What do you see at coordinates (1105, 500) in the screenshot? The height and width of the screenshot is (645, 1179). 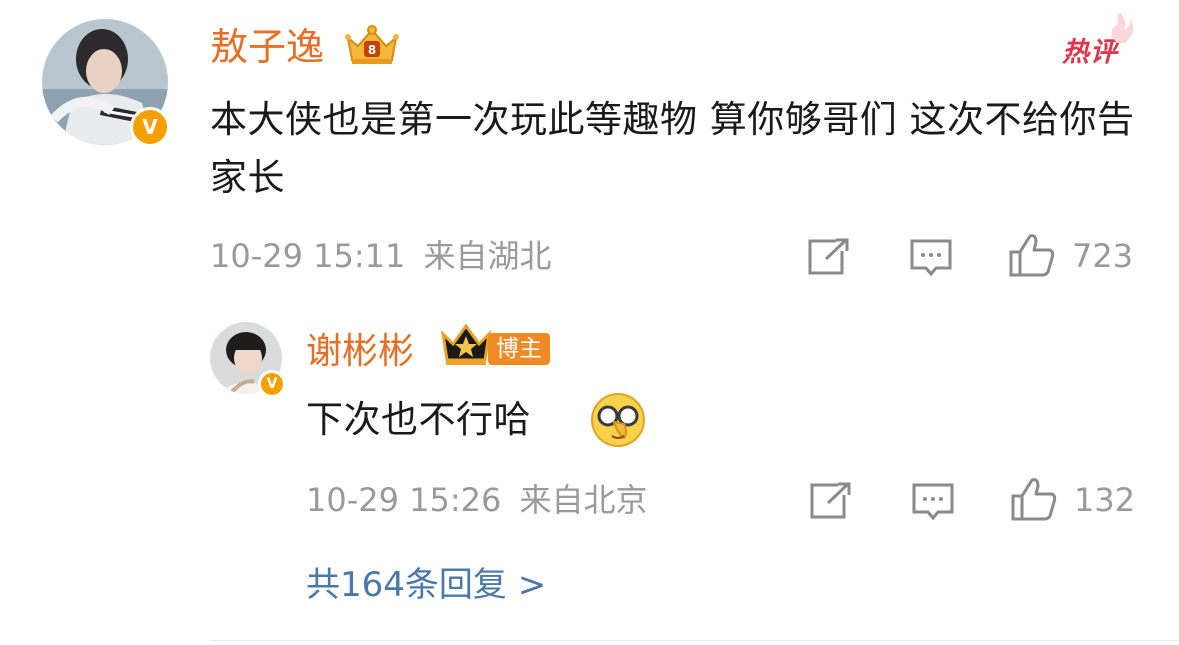 I see `reply-like-count: 132` at bounding box center [1105, 500].